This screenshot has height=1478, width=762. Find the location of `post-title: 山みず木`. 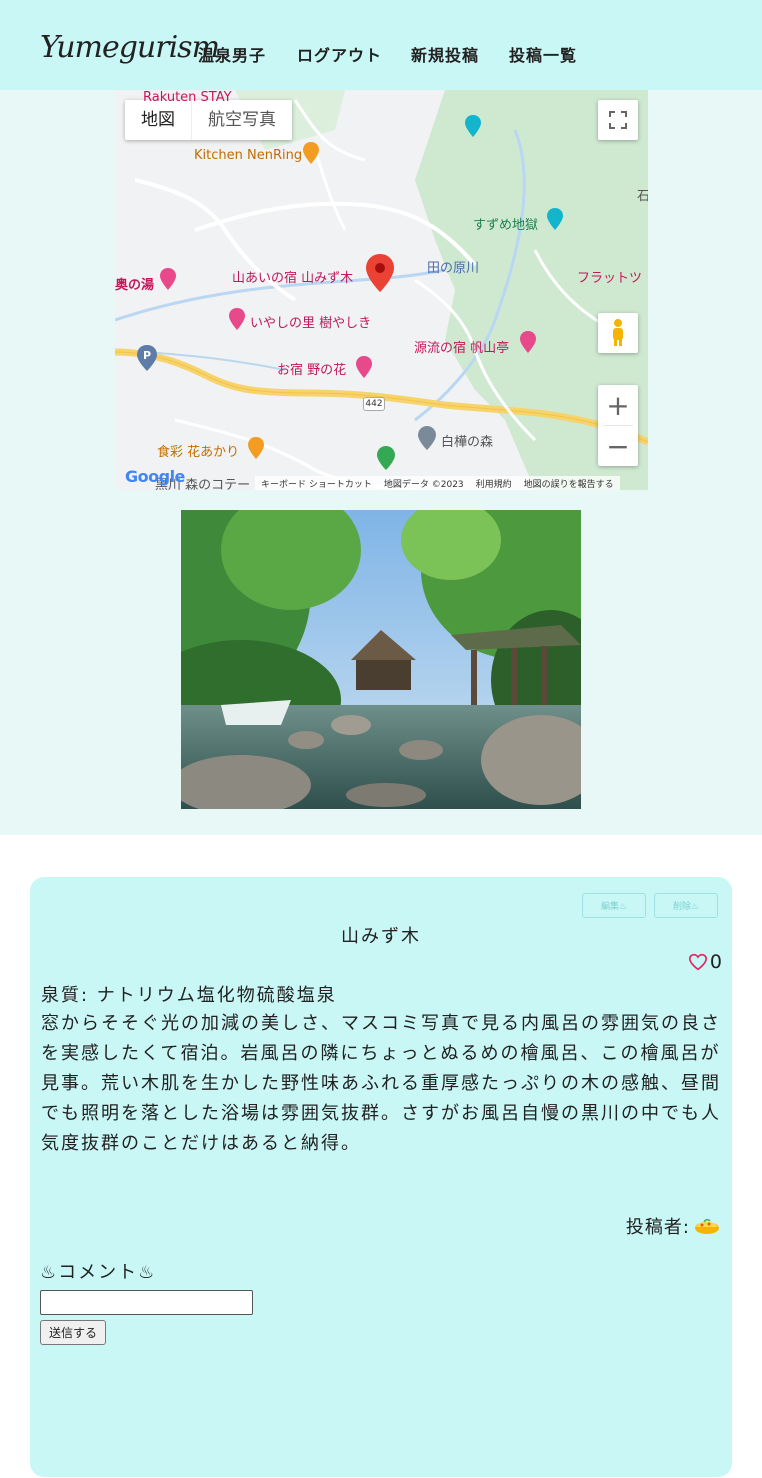

post-title: 山みず木 is located at coordinates (381, 936).